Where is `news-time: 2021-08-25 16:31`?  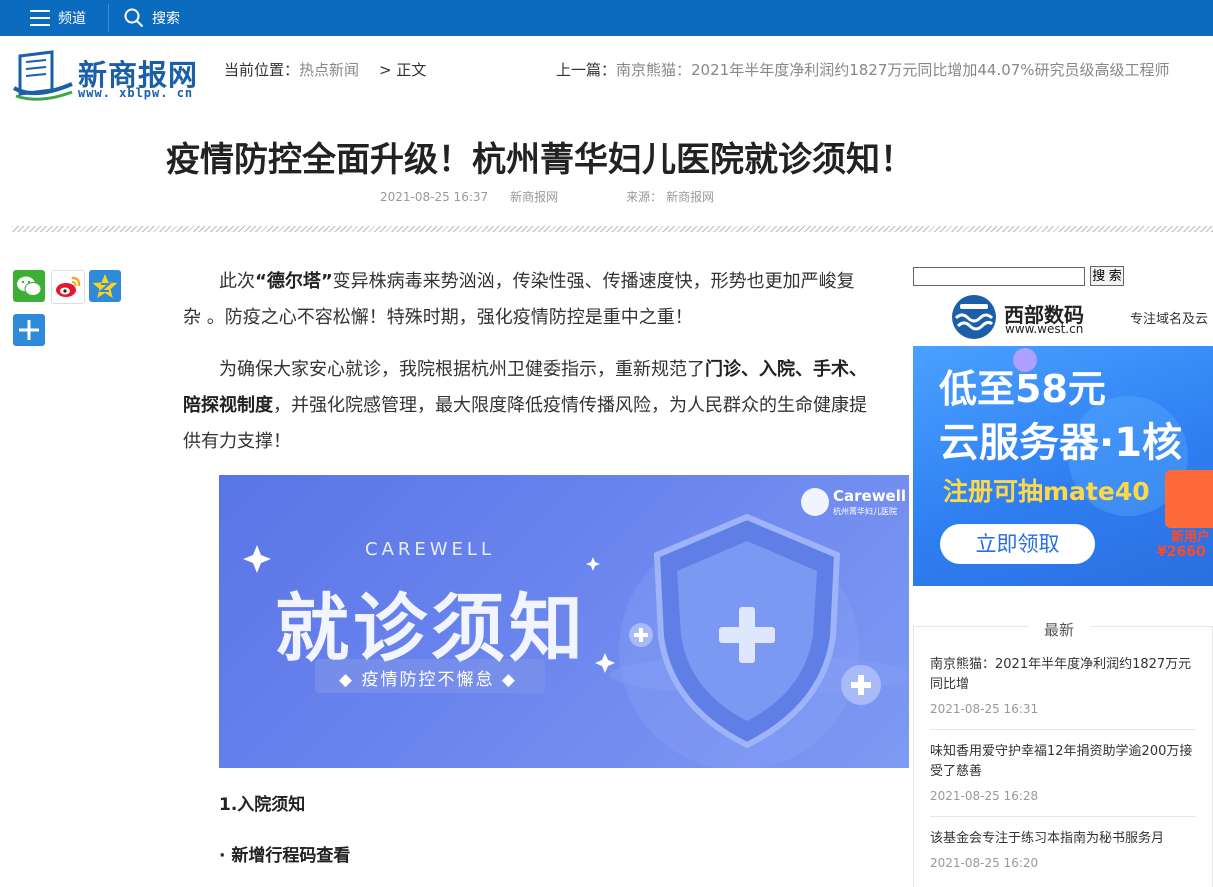
news-time: 2021-08-25 16:31 is located at coordinates (984, 709).